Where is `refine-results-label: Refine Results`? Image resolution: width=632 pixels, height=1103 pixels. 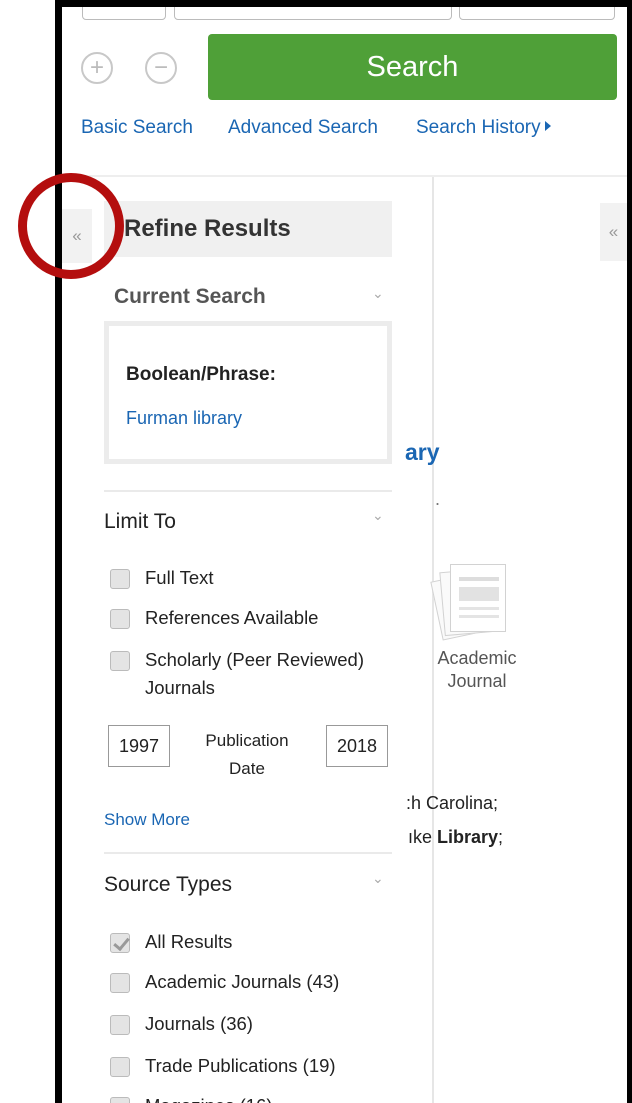 refine-results-label: Refine Results is located at coordinates (207, 228).